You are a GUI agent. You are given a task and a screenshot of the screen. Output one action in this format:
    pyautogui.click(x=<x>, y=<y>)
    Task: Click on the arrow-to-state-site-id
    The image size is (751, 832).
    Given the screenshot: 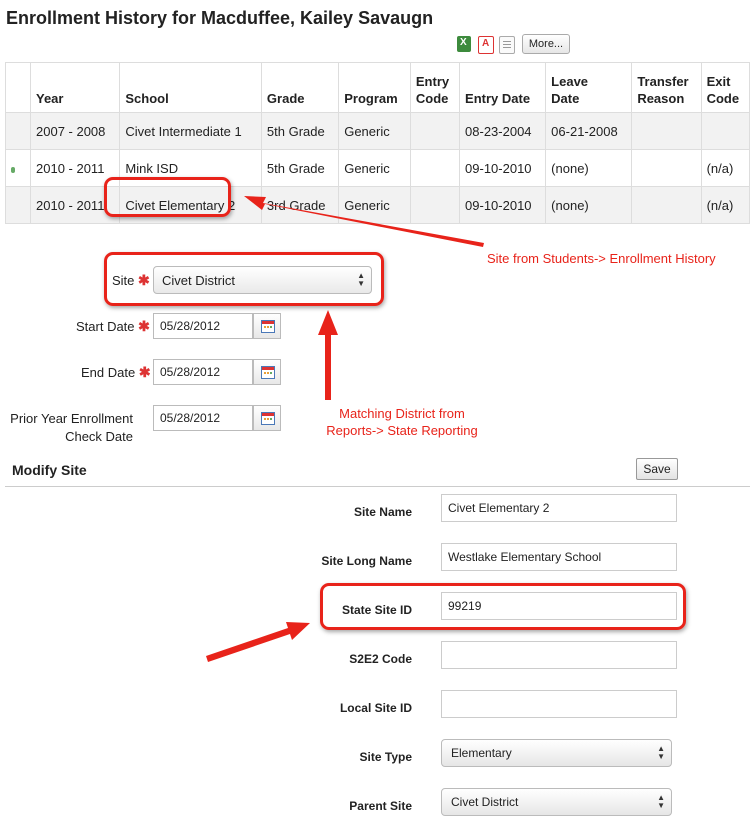 What is the action you would take?
    pyautogui.click(x=258, y=642)
    